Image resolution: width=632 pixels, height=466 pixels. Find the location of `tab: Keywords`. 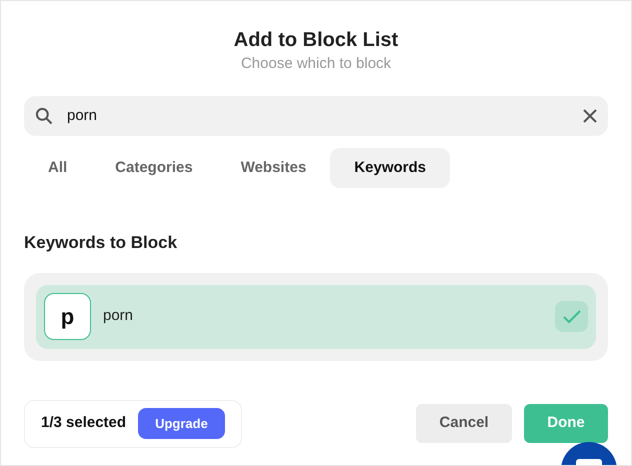

tab: Keywords is located at coordinates (390, 168).